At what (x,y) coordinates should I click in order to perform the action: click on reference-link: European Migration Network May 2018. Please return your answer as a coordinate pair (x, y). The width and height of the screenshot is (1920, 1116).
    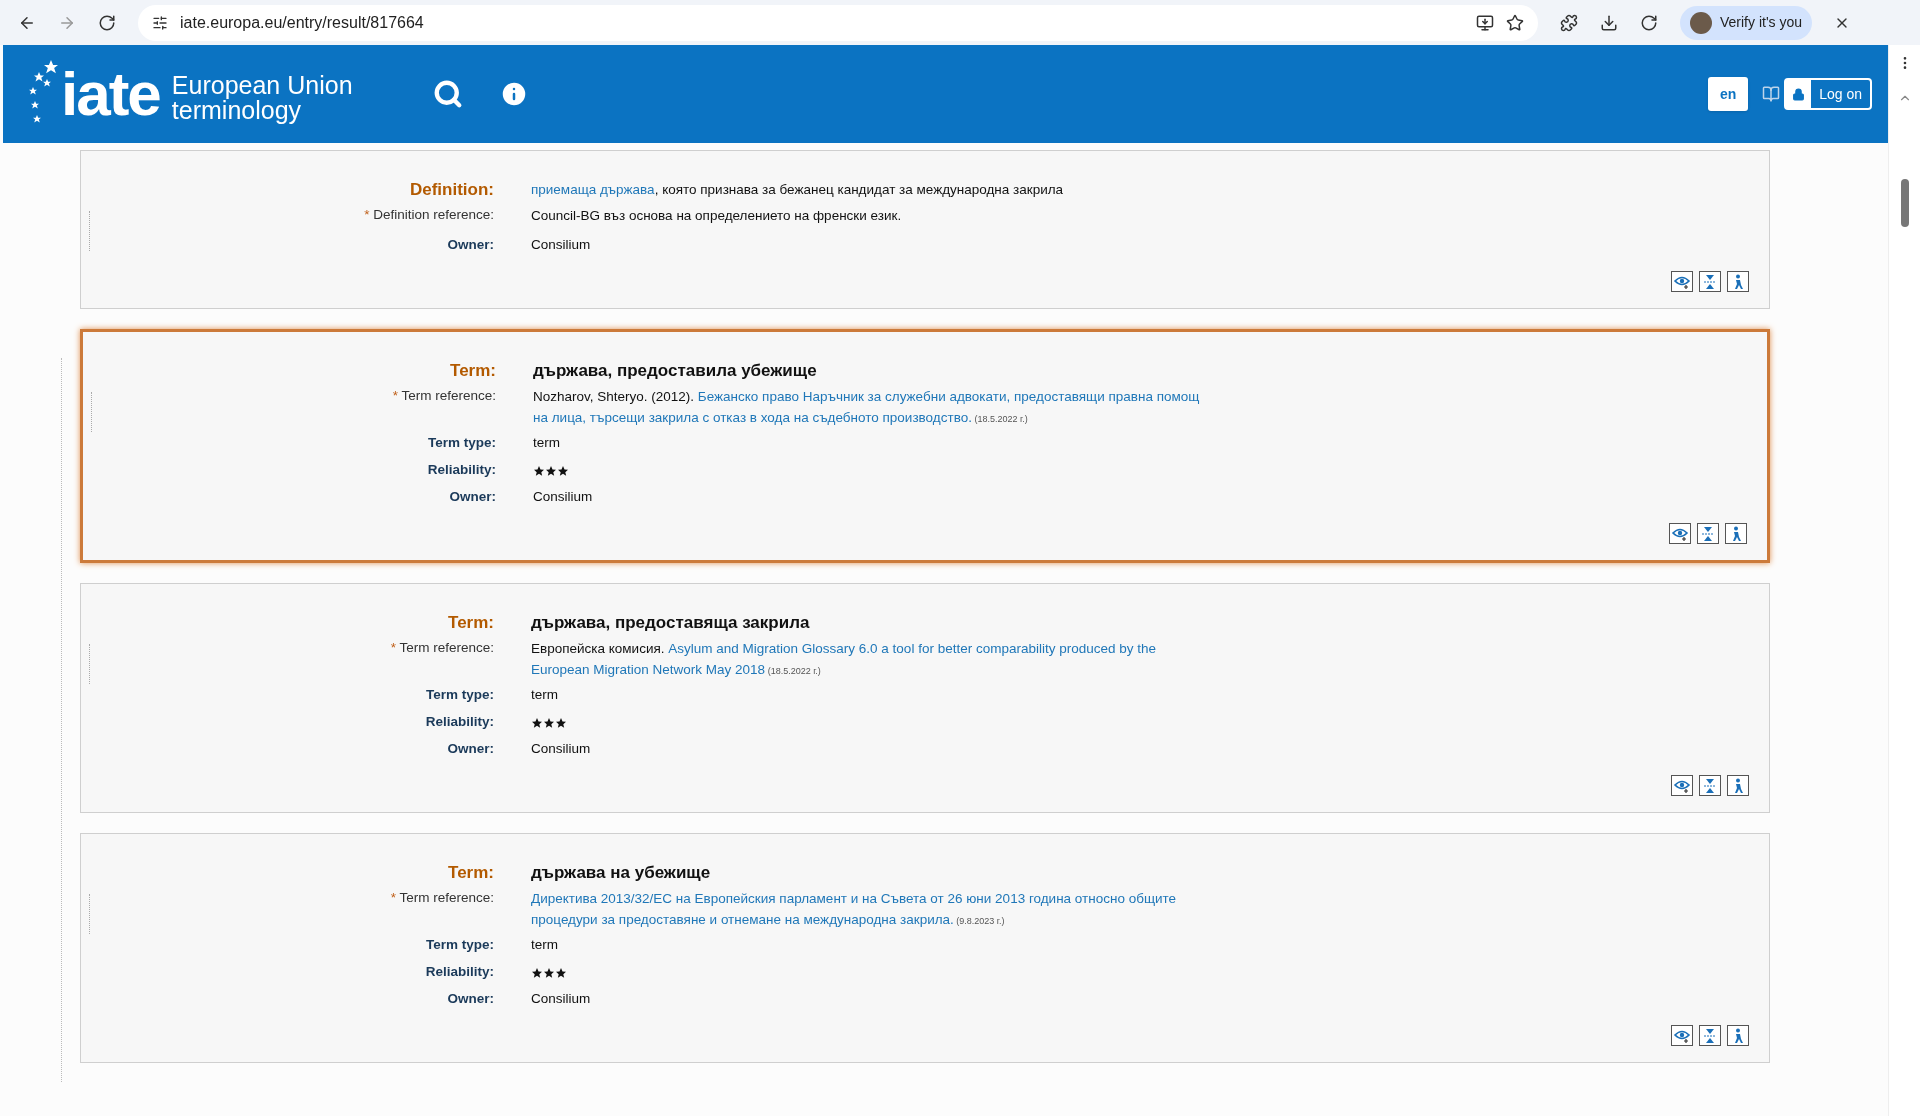
    Looking at the image, I should click on (648, 669).